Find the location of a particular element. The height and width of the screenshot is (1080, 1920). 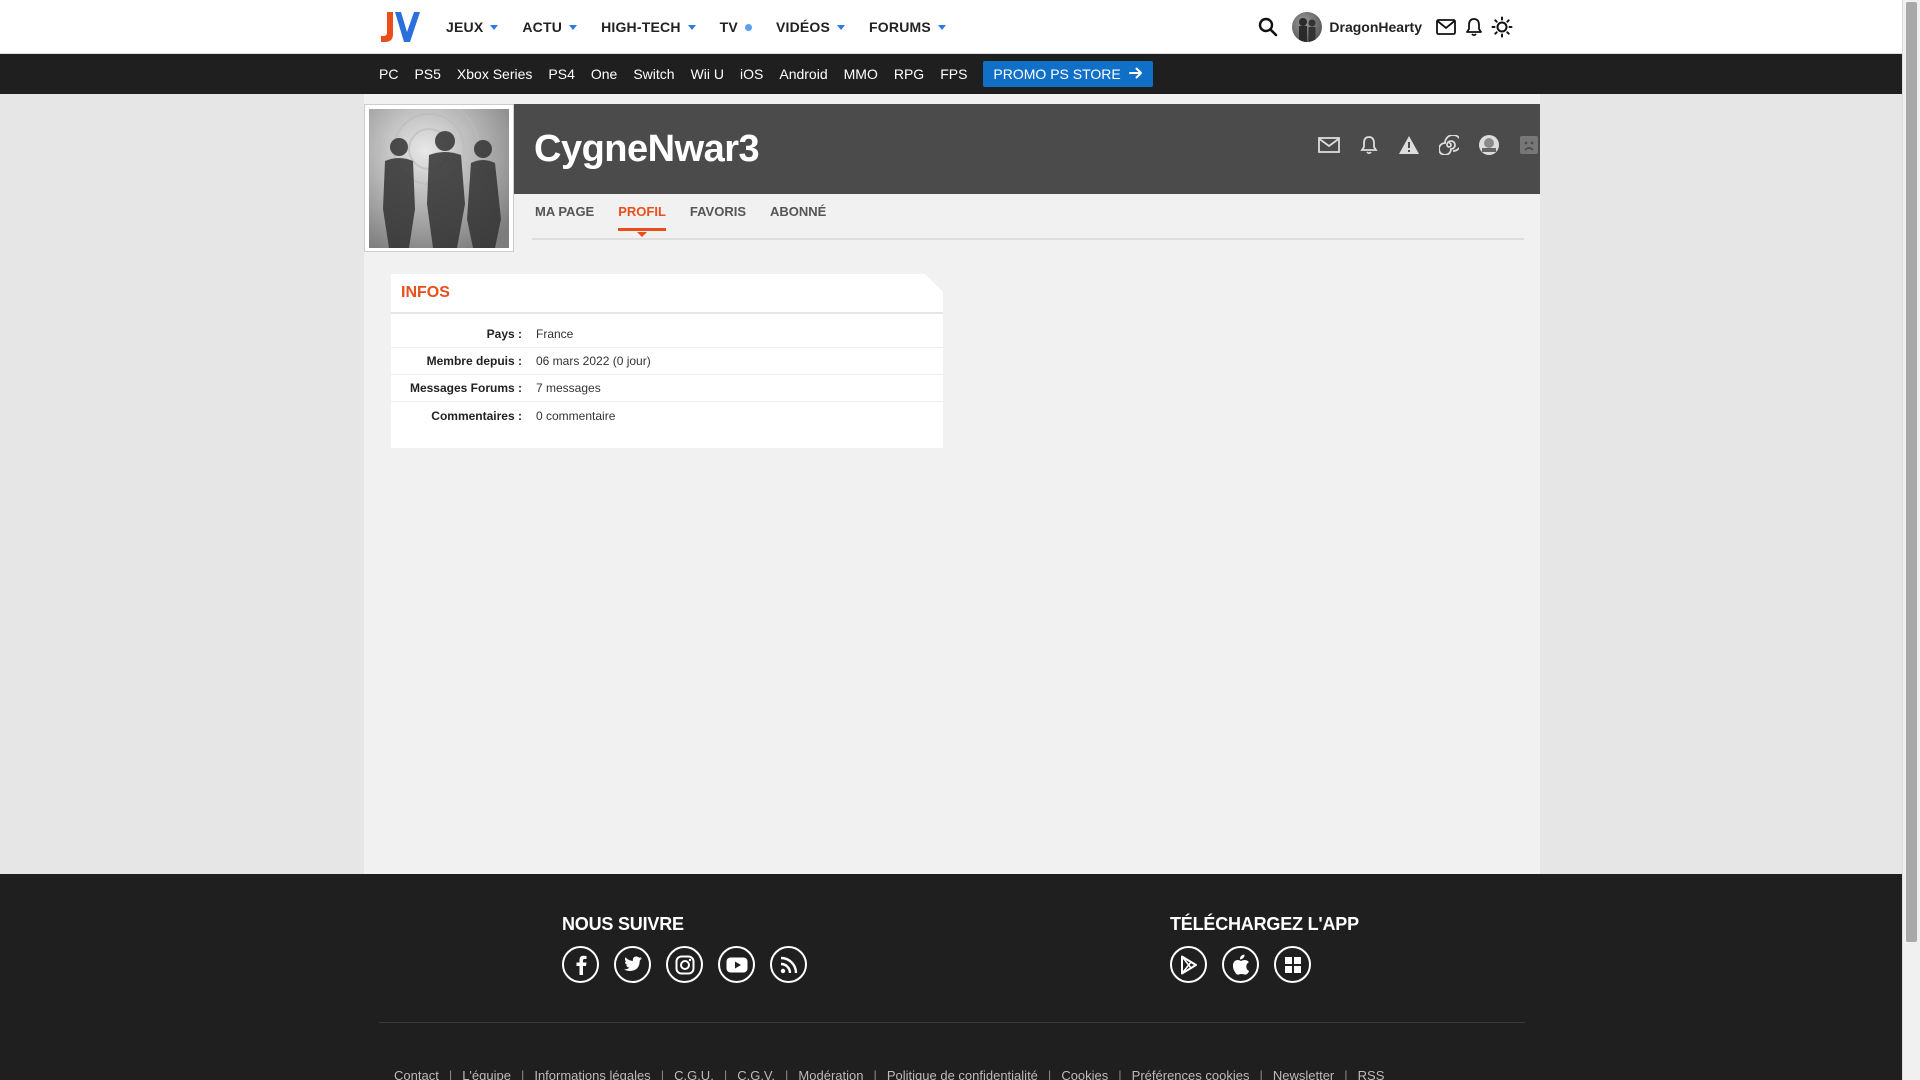

info-label: Membre depuis : is located at coordinates (474, 361).